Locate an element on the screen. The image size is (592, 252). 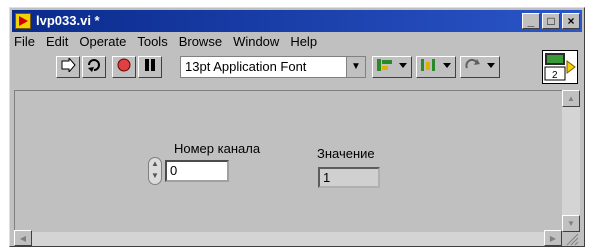
indicator-label: Значение is located at coordinates (346, 153).